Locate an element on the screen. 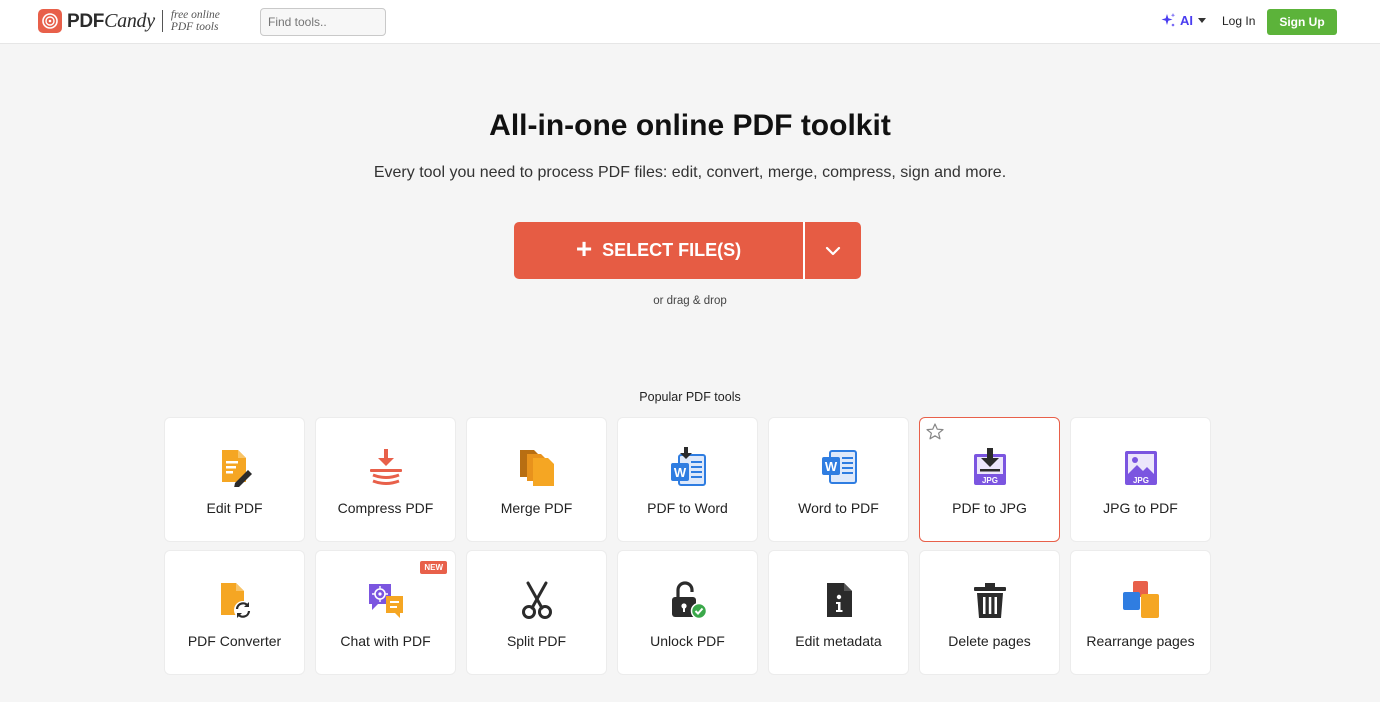 Image resolution: width=1380 pixels, height=702 pixels. tool-label: Edit metadata is located at coordinates (838, 641).